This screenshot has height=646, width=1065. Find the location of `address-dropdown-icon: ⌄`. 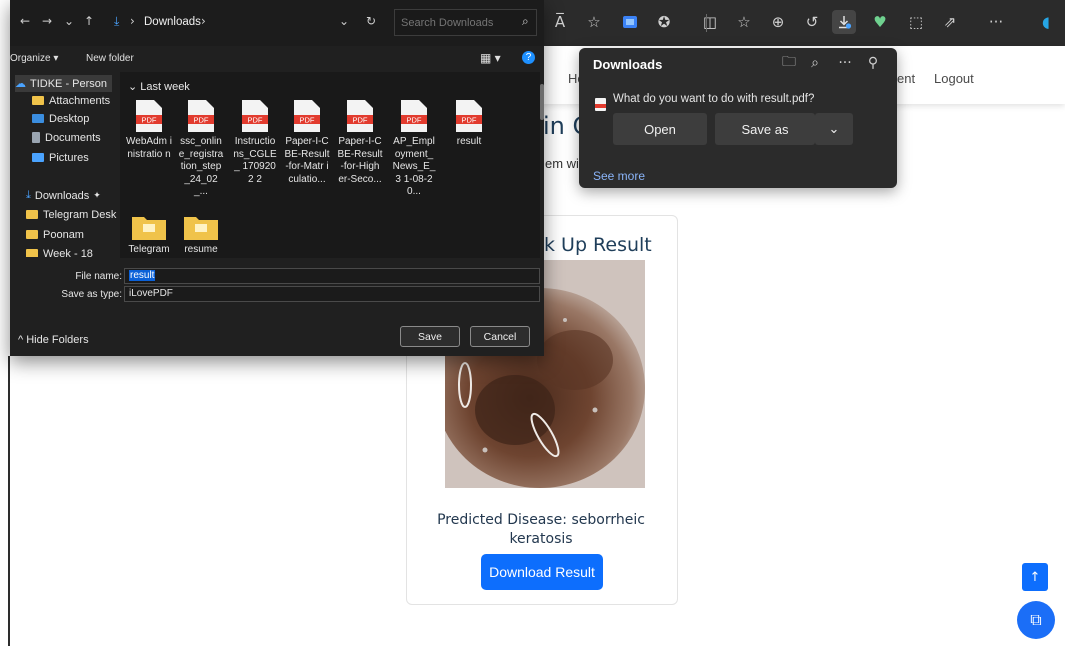

address-dropdown-icon: ⌄ is located at coordinates (344, 21).